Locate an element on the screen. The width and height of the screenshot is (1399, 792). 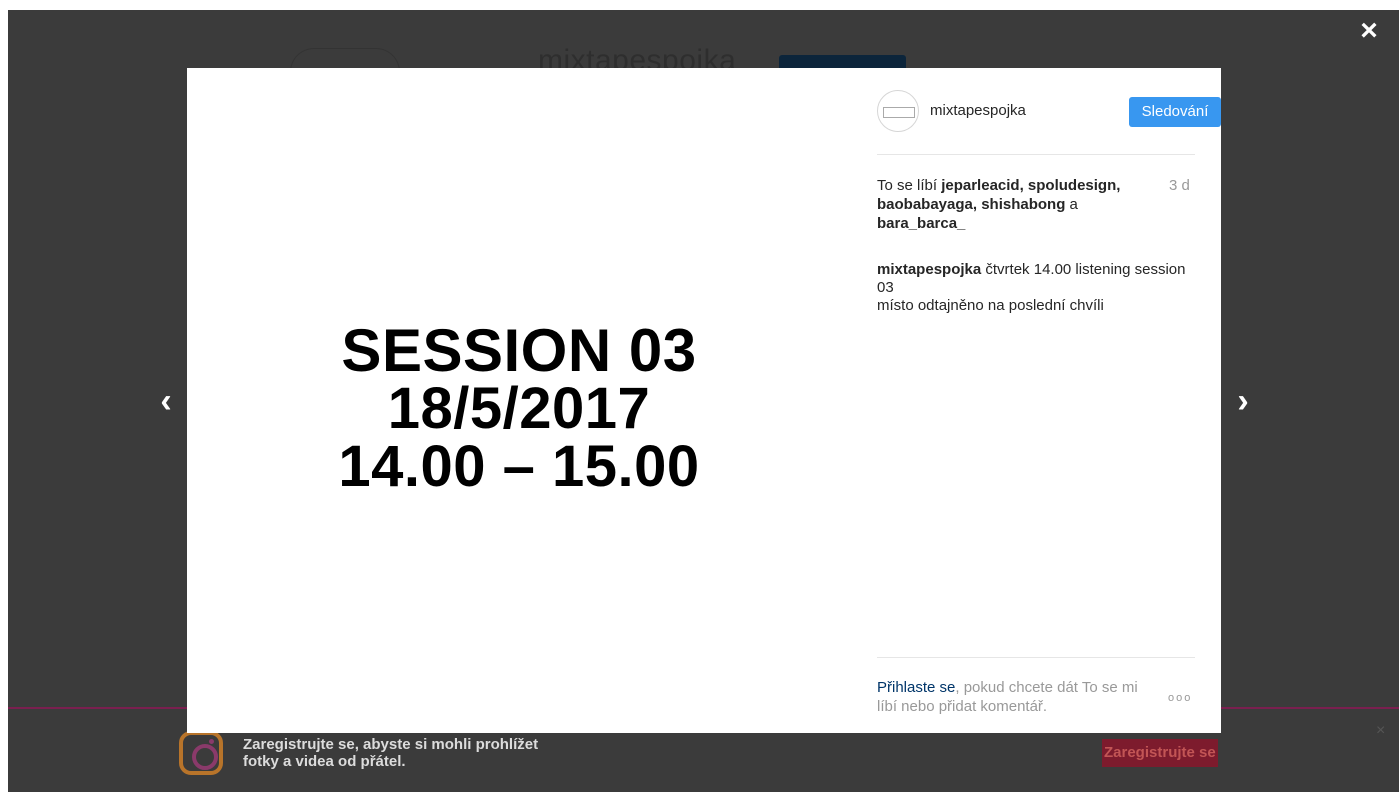
previous-post-icon: ‹ is located at coordinates (166, 401).